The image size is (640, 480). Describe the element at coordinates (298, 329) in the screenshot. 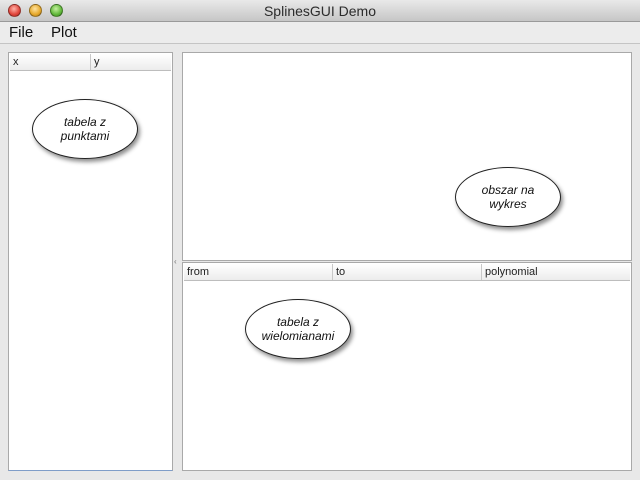

I see `polynomial-table-annotation: tabela z wielomianami` at that location.